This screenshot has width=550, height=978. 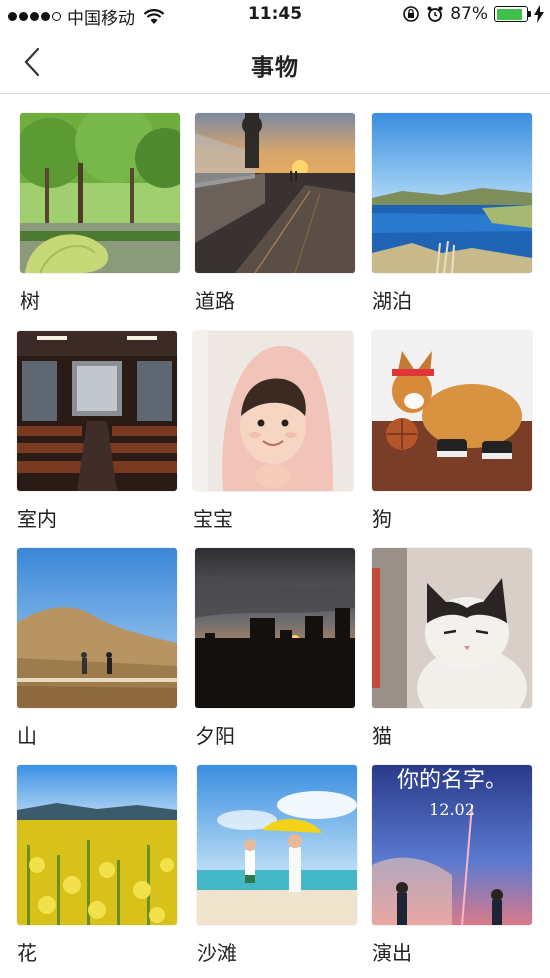 I want to click on battery-icon, so click(x=512, y=14).